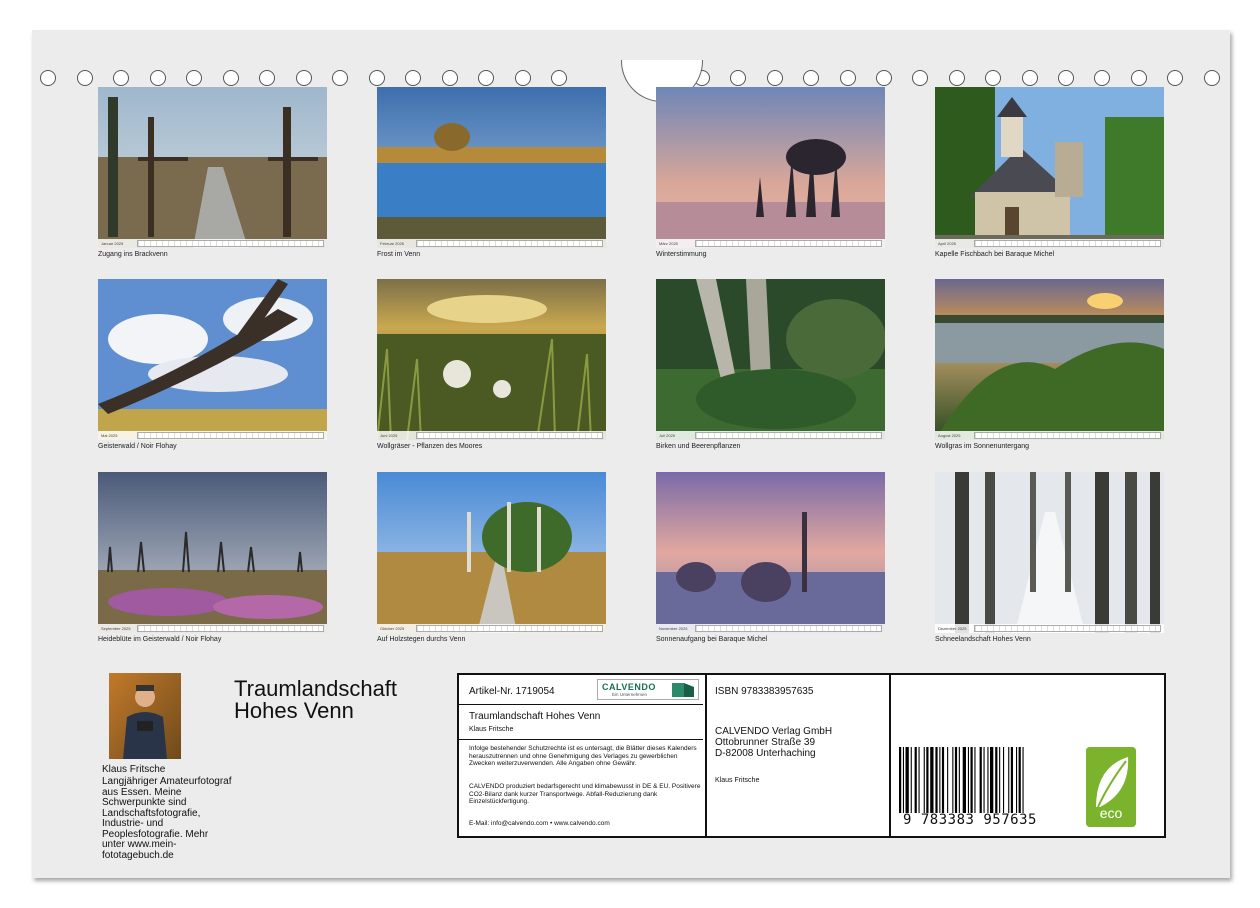 The image size is (1260, 908). What do you see at coordinates (961, 780) in the screenshot?
I see `barcode-bars` at bounding box center [961, 780].